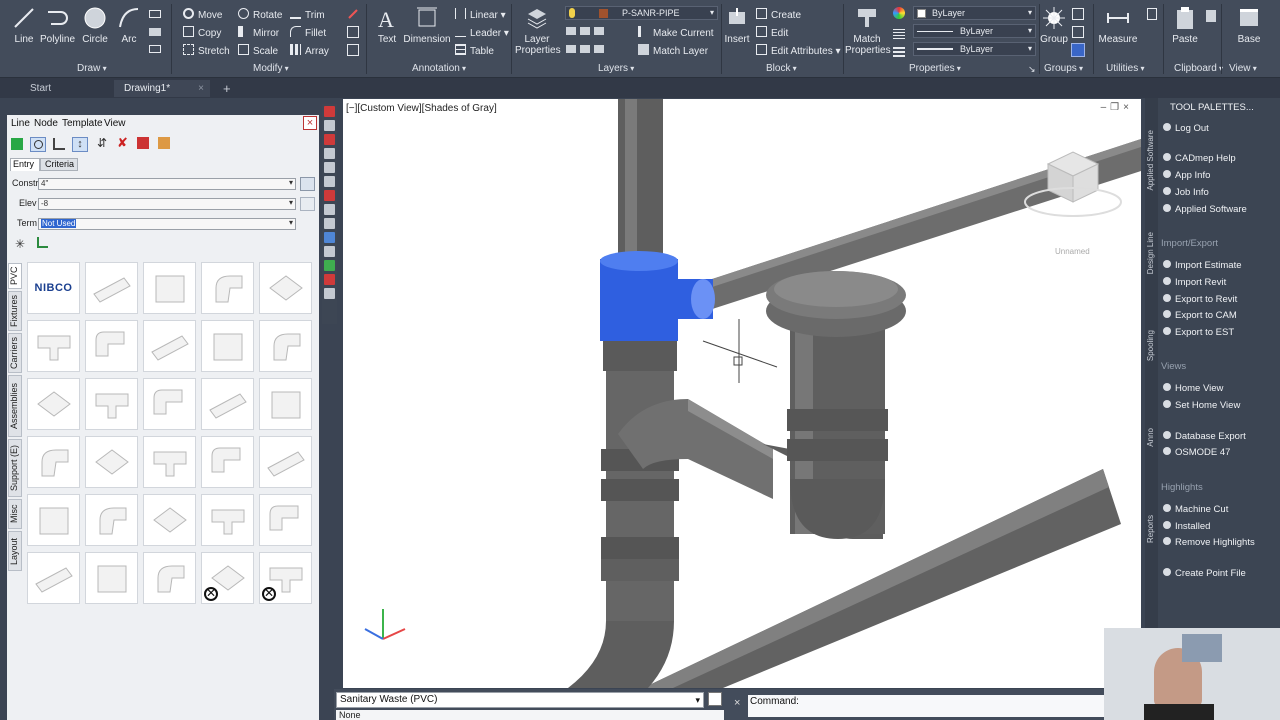  I want to click on palette-item: App Info, so click(1186, 175).